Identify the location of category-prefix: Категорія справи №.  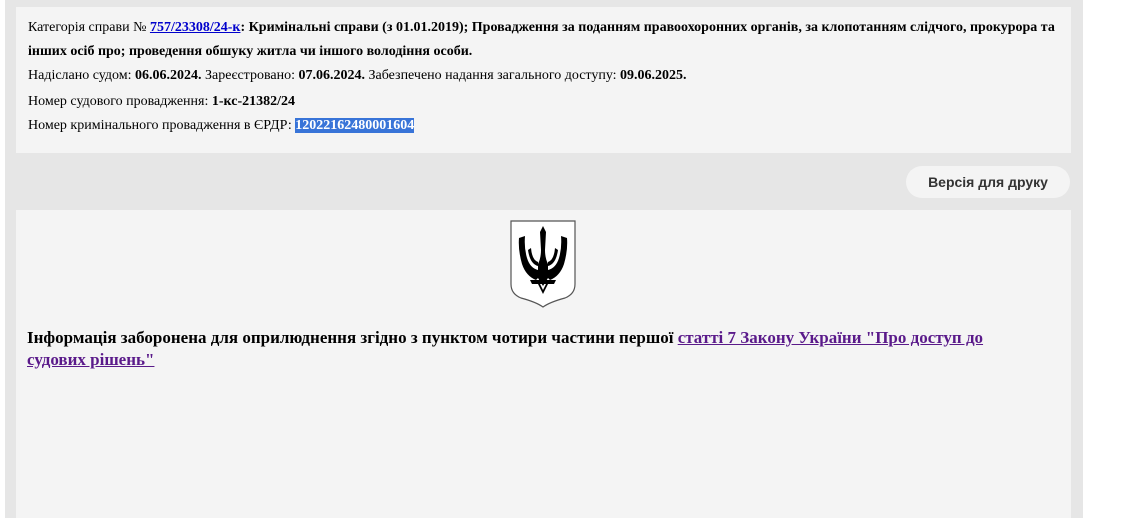
(89, 27).